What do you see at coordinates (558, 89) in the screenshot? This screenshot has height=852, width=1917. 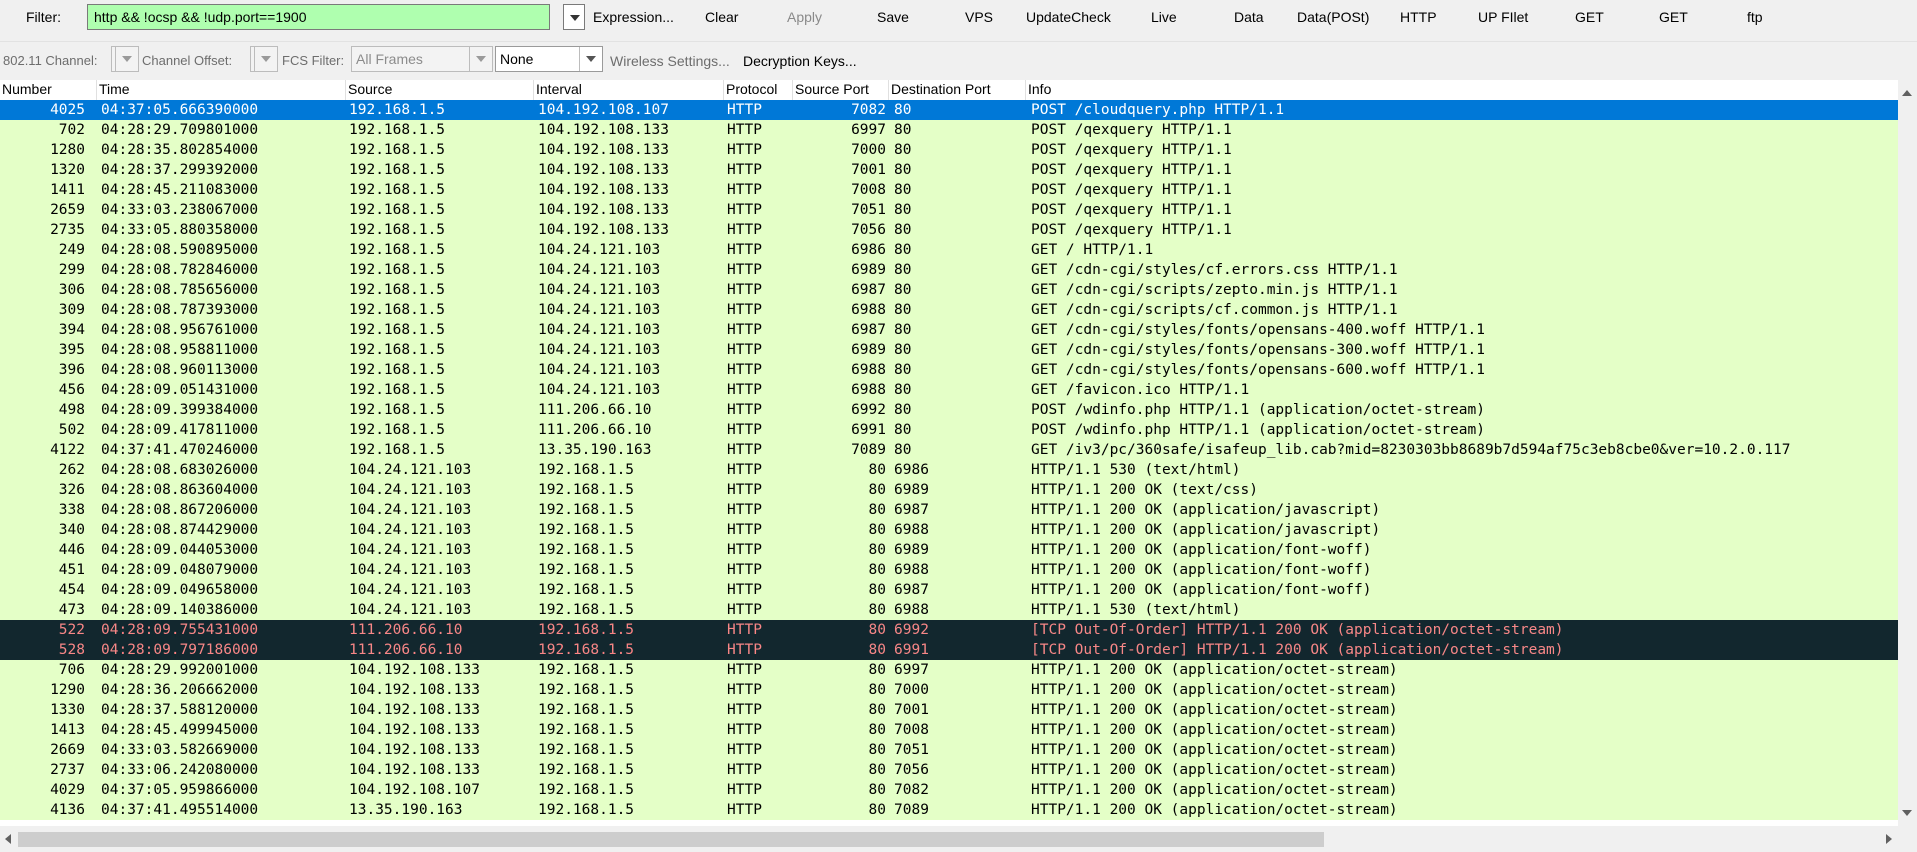 I see `column-header-interval: Interval` at bounding box center [558, 89].